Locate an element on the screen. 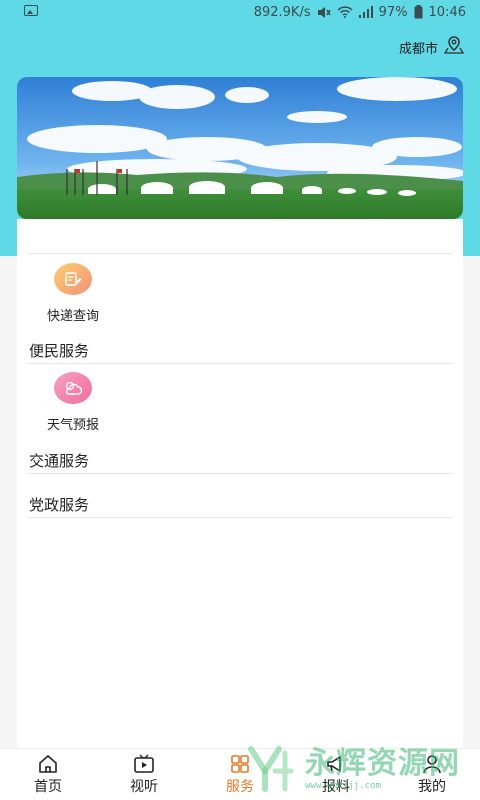 Image resolution: width=480 pixels, height=800 pixels. net-speed: 892.9K/s is located at coordinates (282, 12).